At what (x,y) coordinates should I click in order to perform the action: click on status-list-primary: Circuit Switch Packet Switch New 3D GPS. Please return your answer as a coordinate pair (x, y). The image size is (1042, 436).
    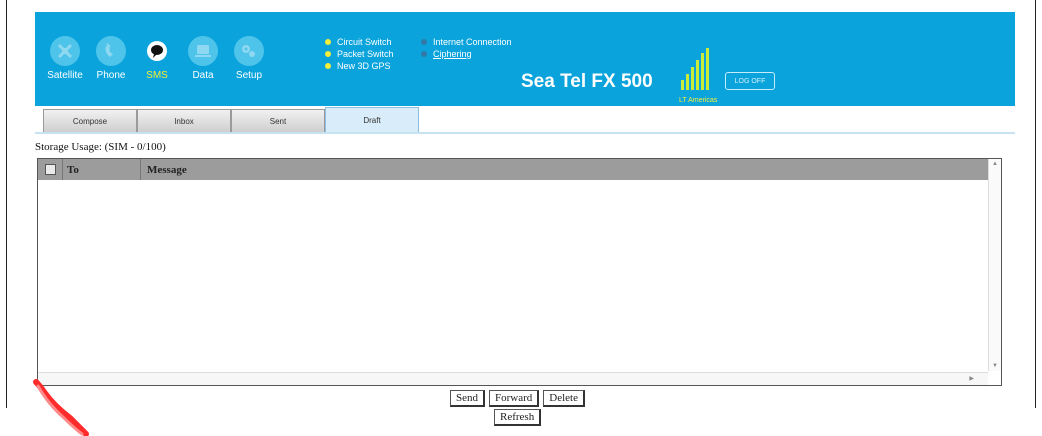
    Looking at the image, I should click on (359, 54).